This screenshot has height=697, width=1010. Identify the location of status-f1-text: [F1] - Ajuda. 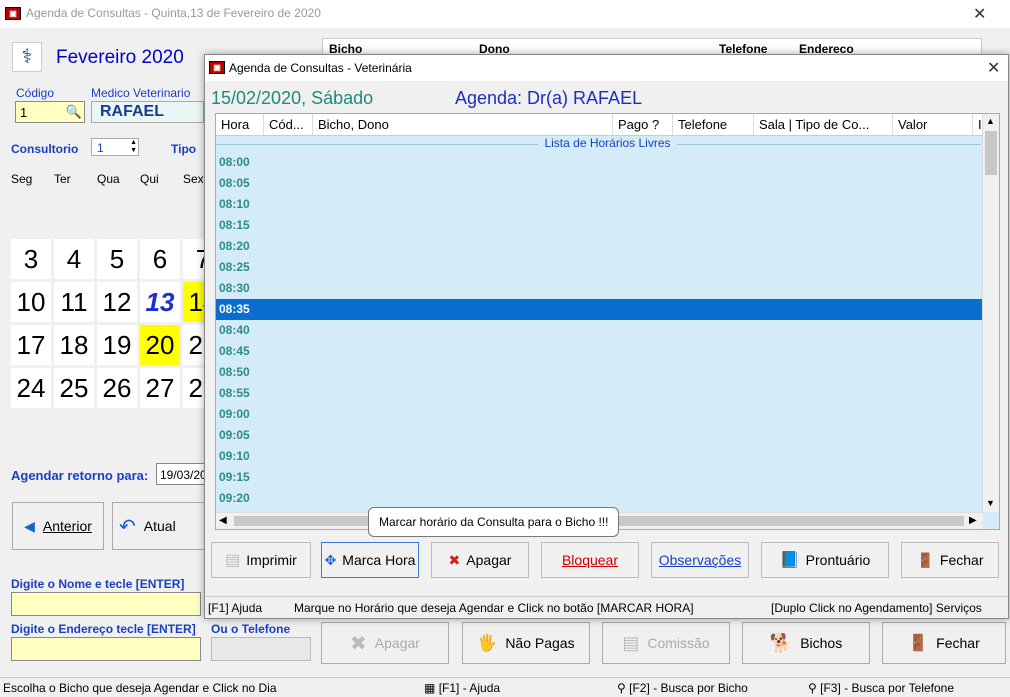
(469, 688).